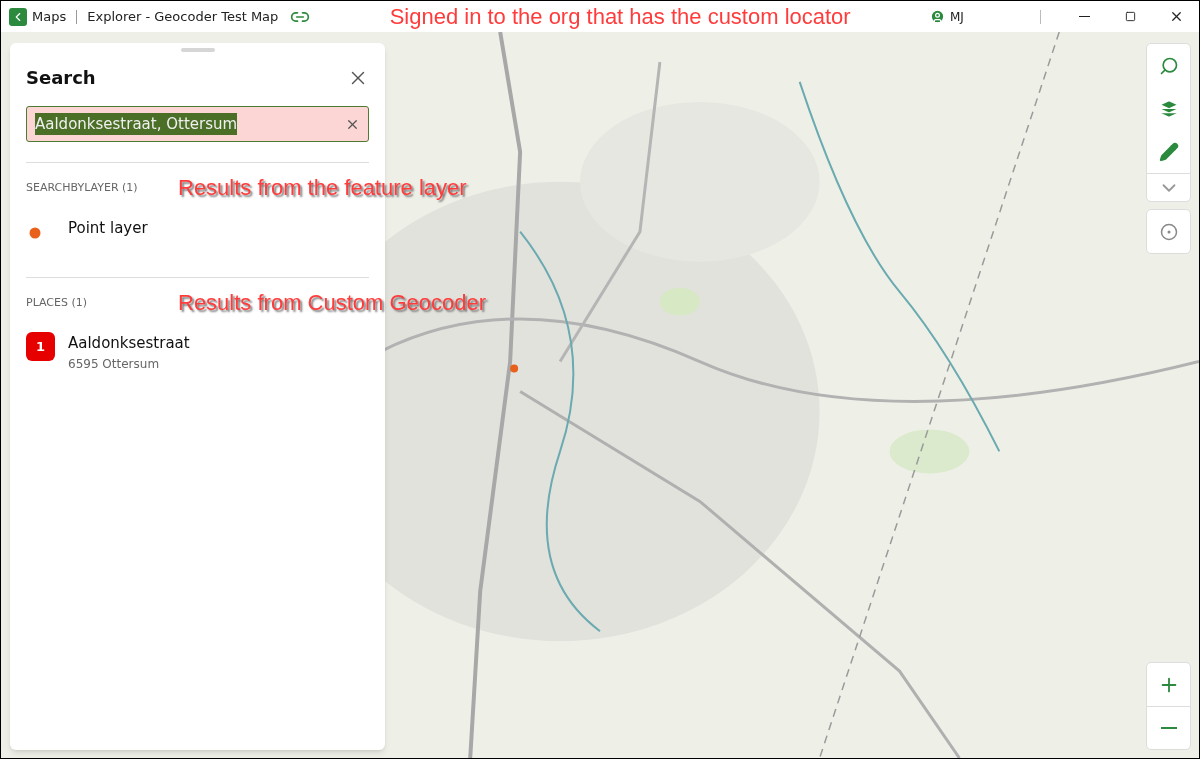  What do you see at coordinates (1130, 16) in the screenshot?
I see `maximize-icon` at bounding box center [1130, 16].